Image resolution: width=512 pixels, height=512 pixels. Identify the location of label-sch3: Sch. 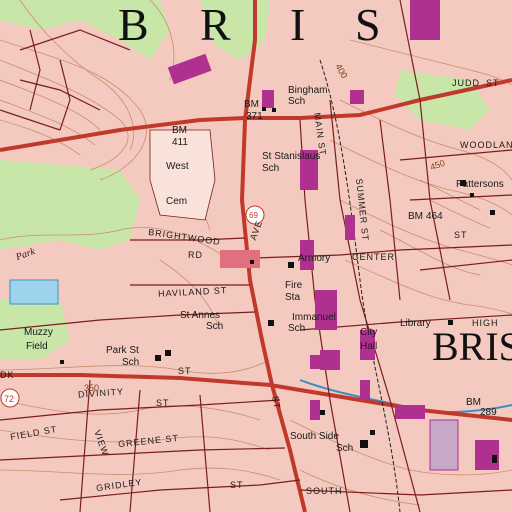
(215, 326).